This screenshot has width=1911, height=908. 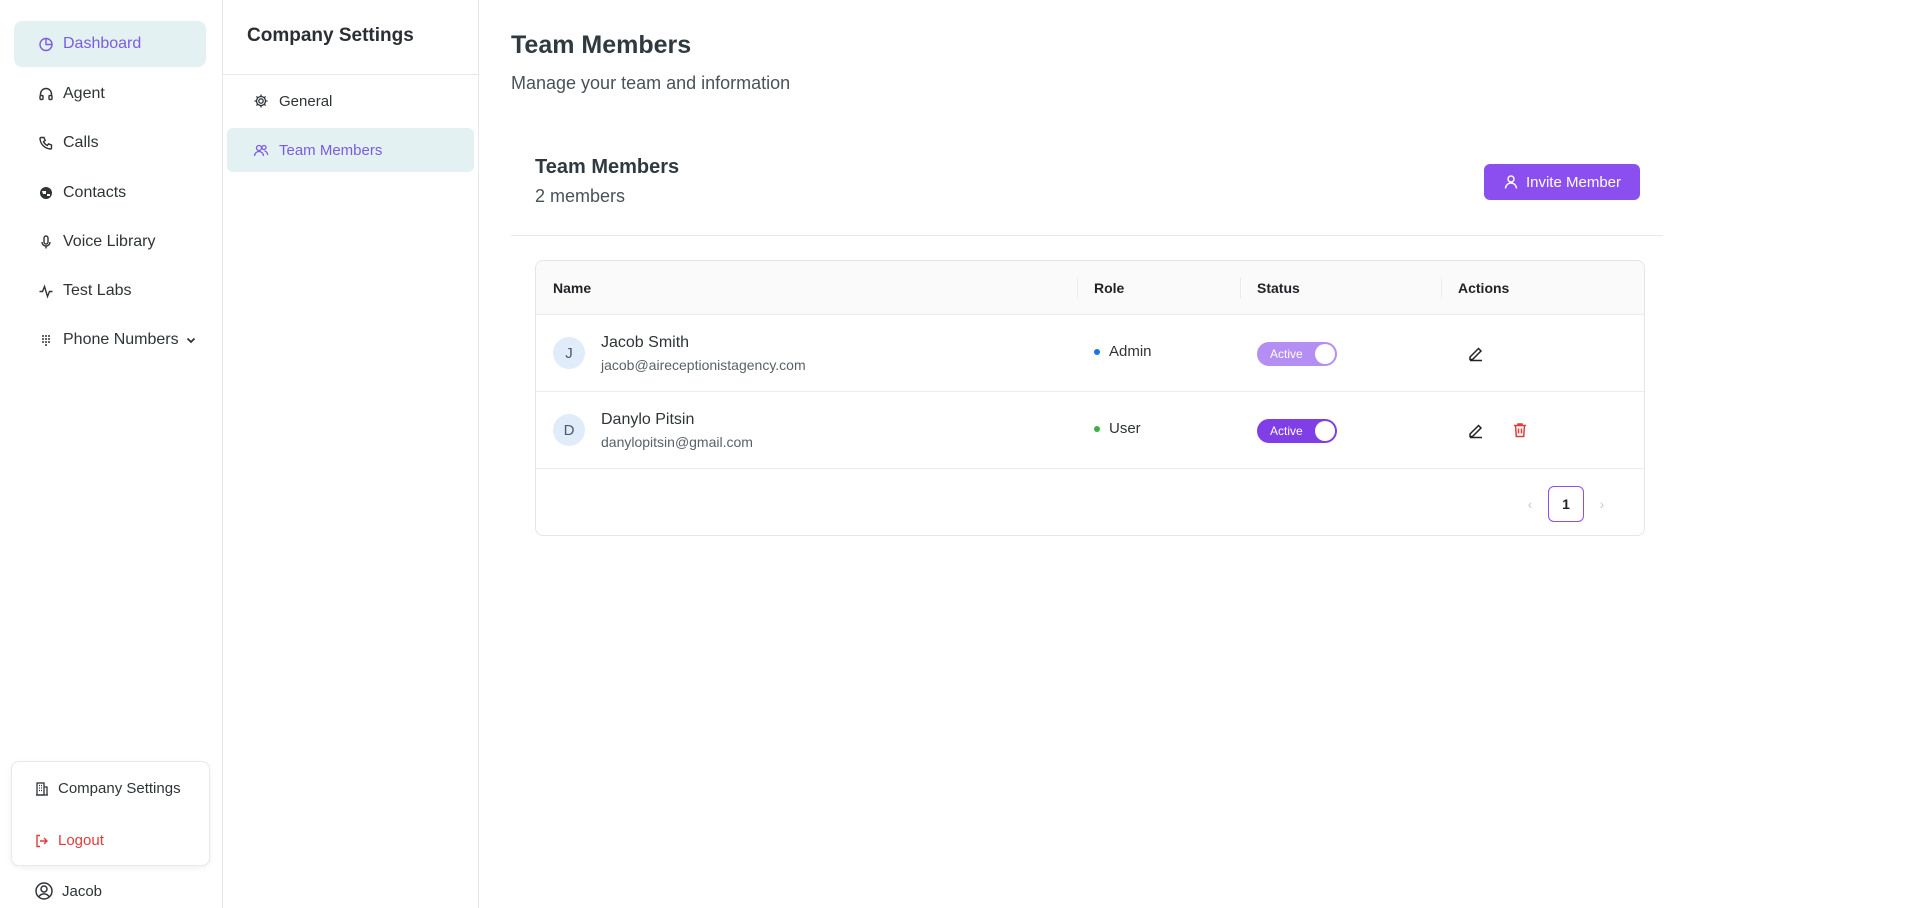 What do you see at coordinates (648, 419) in the screenshot?
I see `member-name: Danylo Pitsin` at bounding box center [648, 419].